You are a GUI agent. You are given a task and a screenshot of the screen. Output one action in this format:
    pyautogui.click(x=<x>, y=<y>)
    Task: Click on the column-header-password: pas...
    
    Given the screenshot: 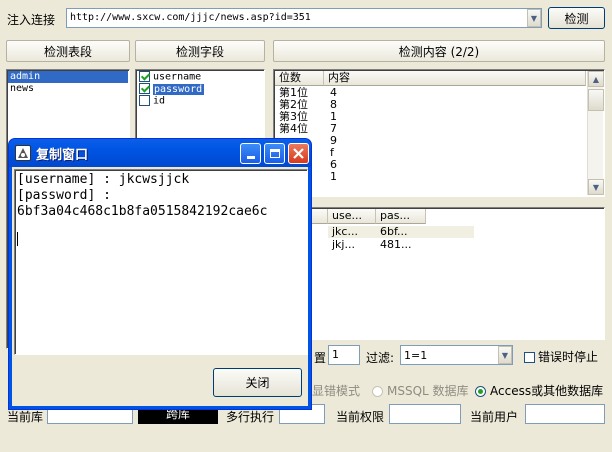 What is the action you would take?
    pyautogui.click(x=401, y=216)
    